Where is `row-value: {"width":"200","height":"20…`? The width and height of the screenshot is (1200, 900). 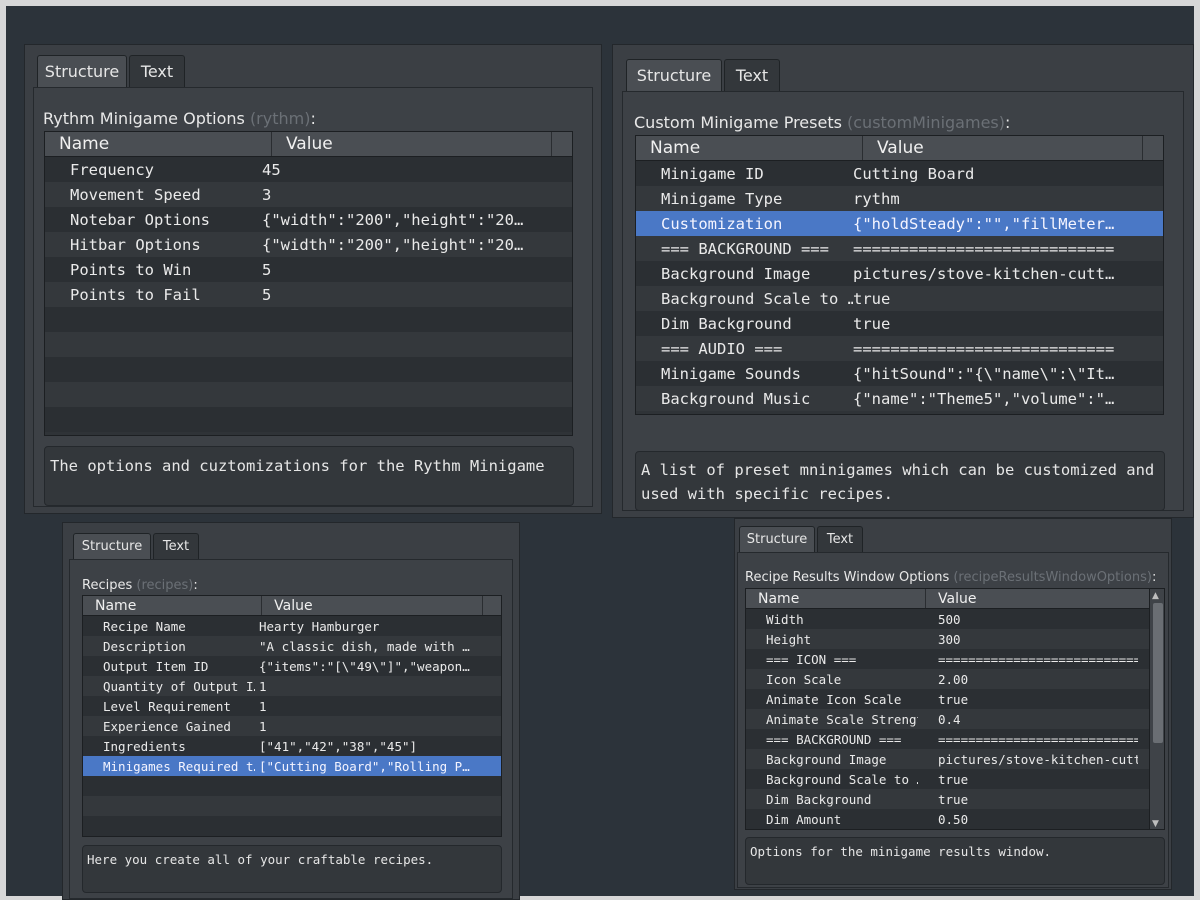 row-value: {"width":"200","height":"20… is located at coordinates (393, 219).